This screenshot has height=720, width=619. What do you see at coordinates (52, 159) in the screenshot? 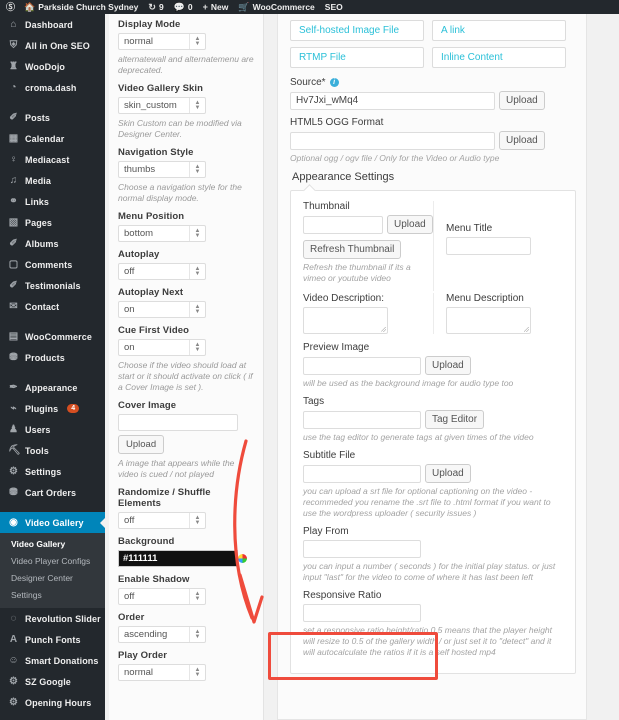
I see `sidebar-item-mediacast: ♀ Mediacast` at bounding box center [52, 159].